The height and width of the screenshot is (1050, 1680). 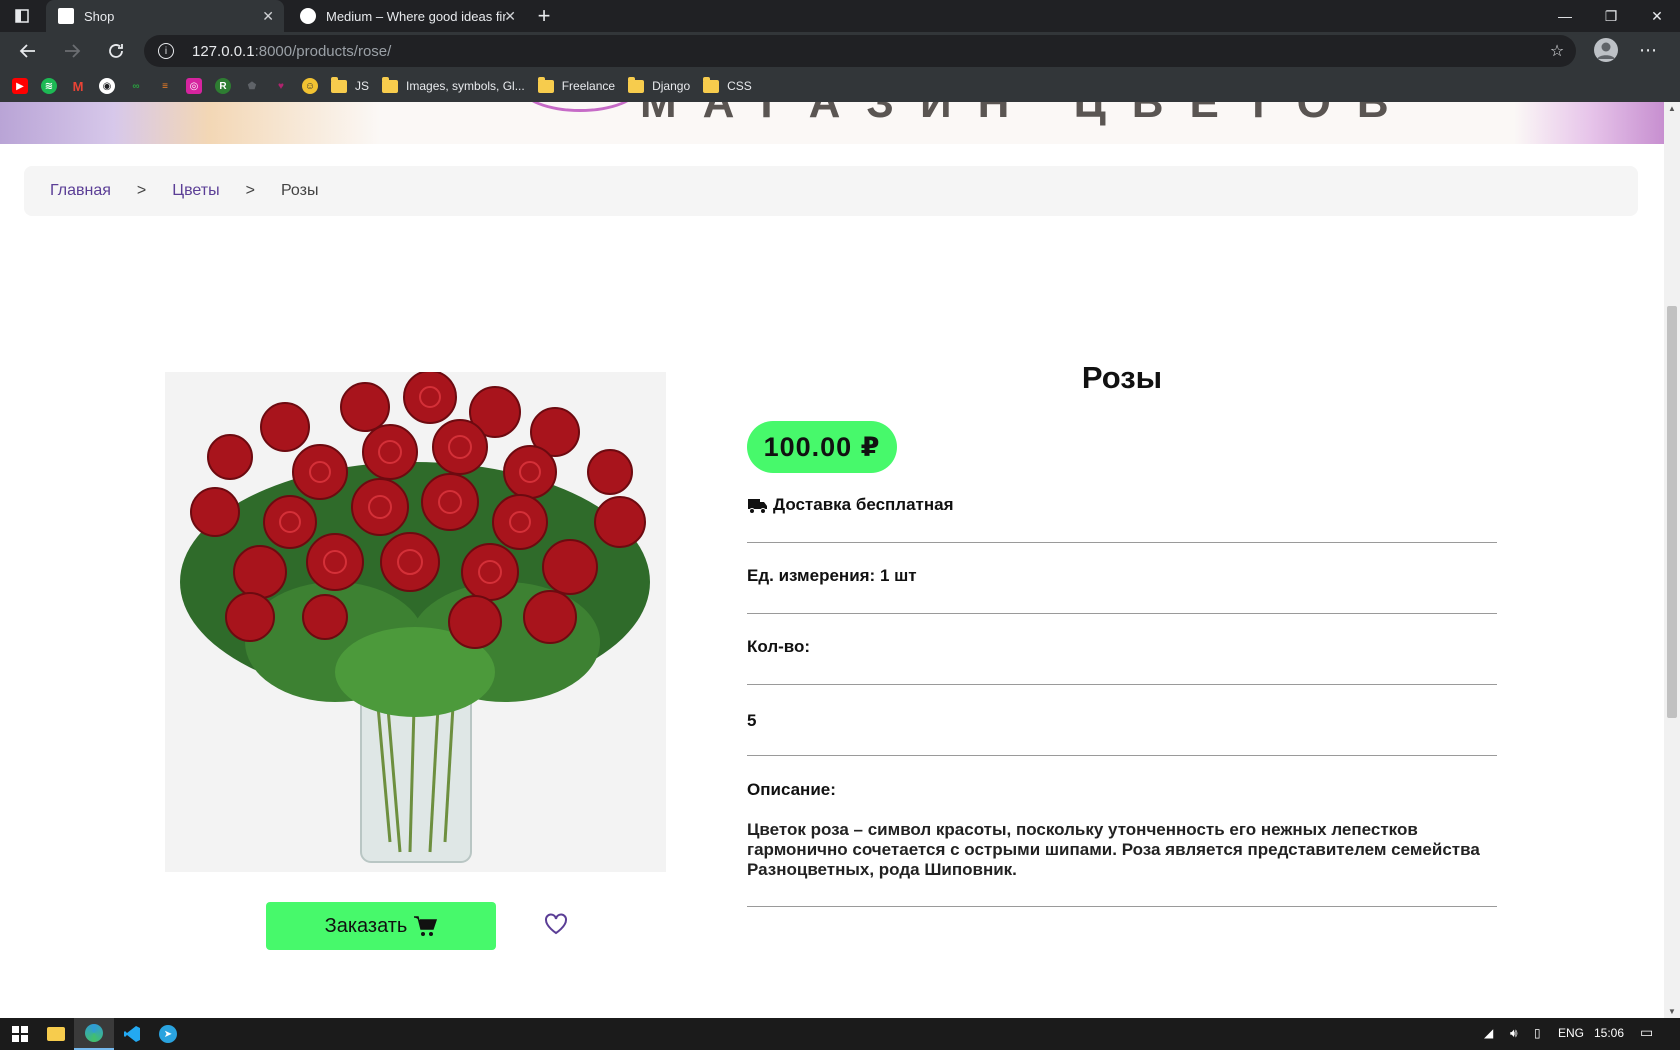 I want to click on folder-label: CSS, so click(x=739, y=86).